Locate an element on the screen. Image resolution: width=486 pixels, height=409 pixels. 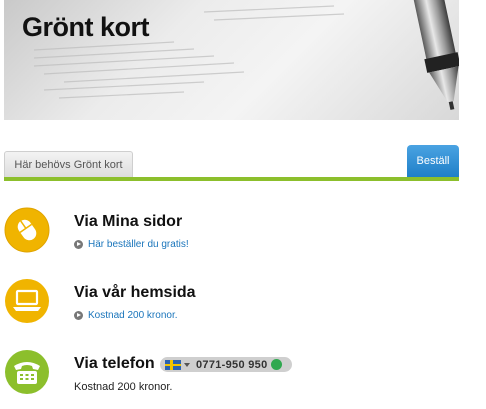
call-icon is located at coordinates (276, 364).